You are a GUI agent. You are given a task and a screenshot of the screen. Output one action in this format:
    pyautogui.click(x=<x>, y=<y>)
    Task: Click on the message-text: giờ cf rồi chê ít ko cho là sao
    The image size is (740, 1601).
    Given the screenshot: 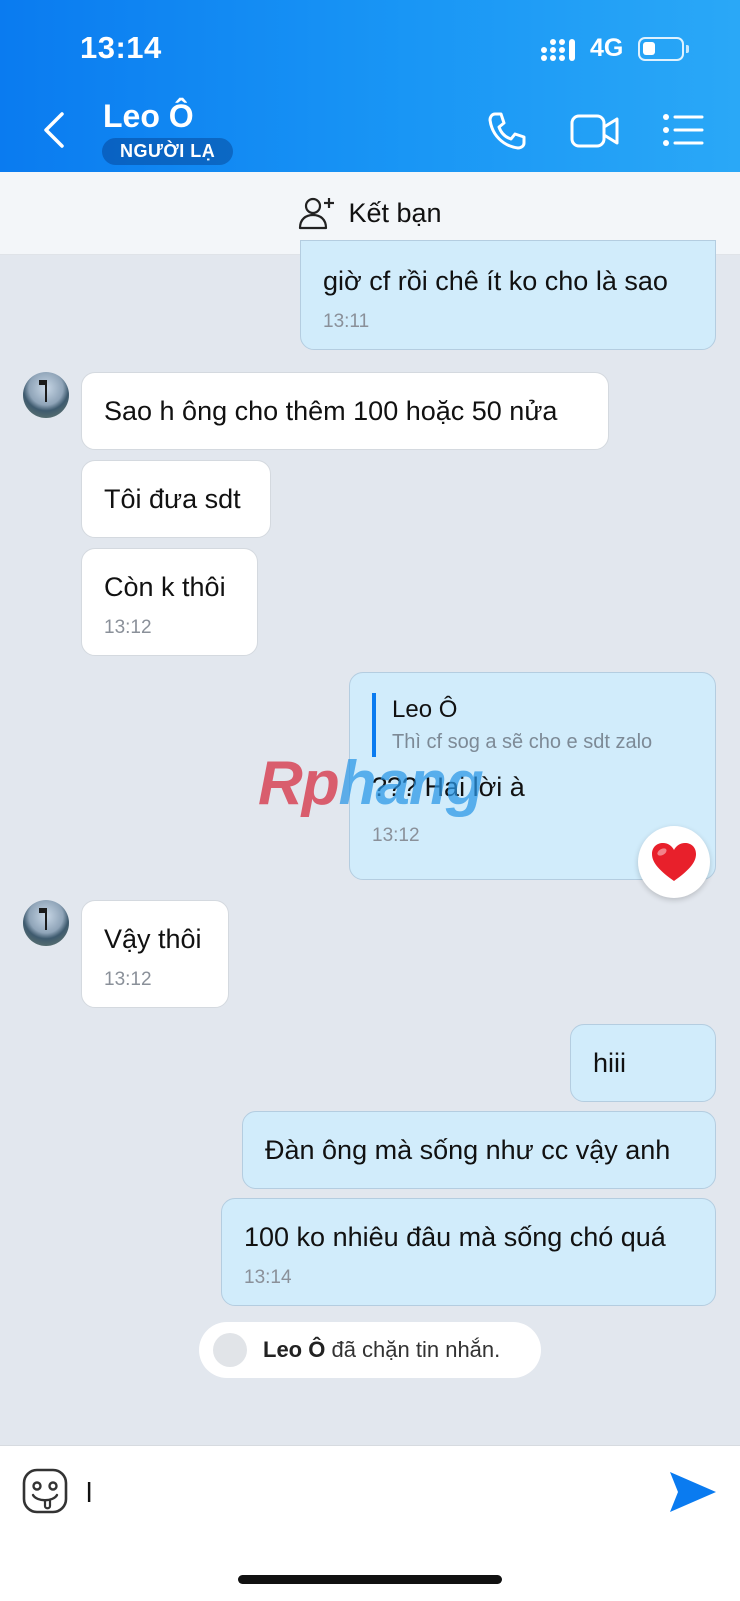 What is the action you would take?
    pyautogui.click(x=495, y=281)
    